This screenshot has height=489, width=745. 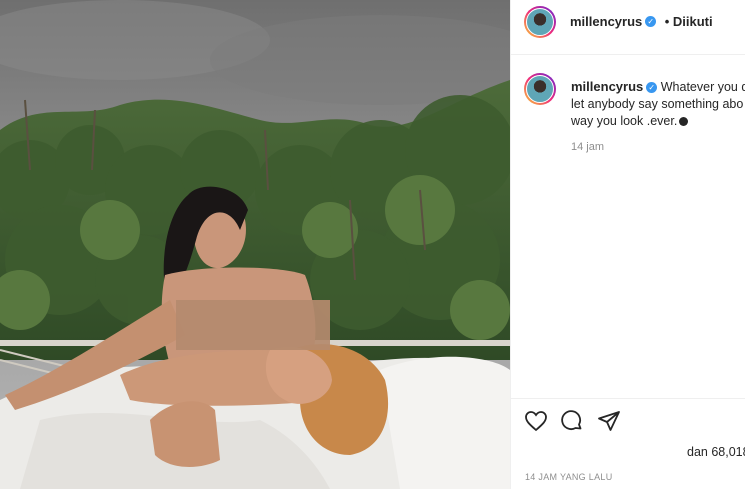 What do you see at coordinates (588, 147) in the screenshot?
I see `caption-timestamp: 14 jam` at bounding box center [588, 147].